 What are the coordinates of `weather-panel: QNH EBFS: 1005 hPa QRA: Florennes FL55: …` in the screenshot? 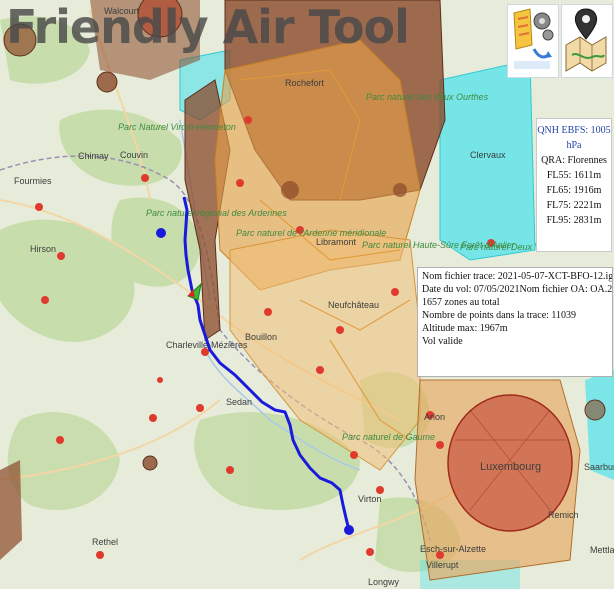 It's located at (574, 185).